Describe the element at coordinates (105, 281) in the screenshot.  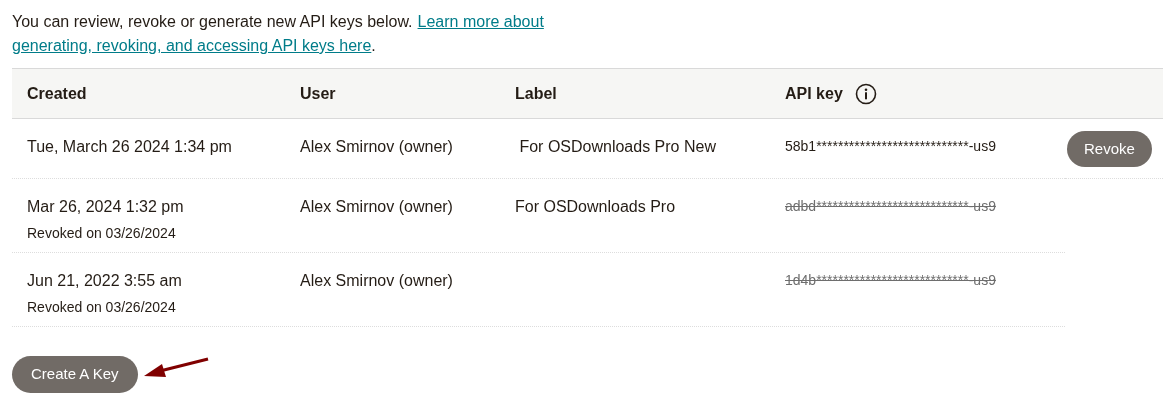
I see `table-cell-text: Jun 21, 2022 3:55 am` at that location.